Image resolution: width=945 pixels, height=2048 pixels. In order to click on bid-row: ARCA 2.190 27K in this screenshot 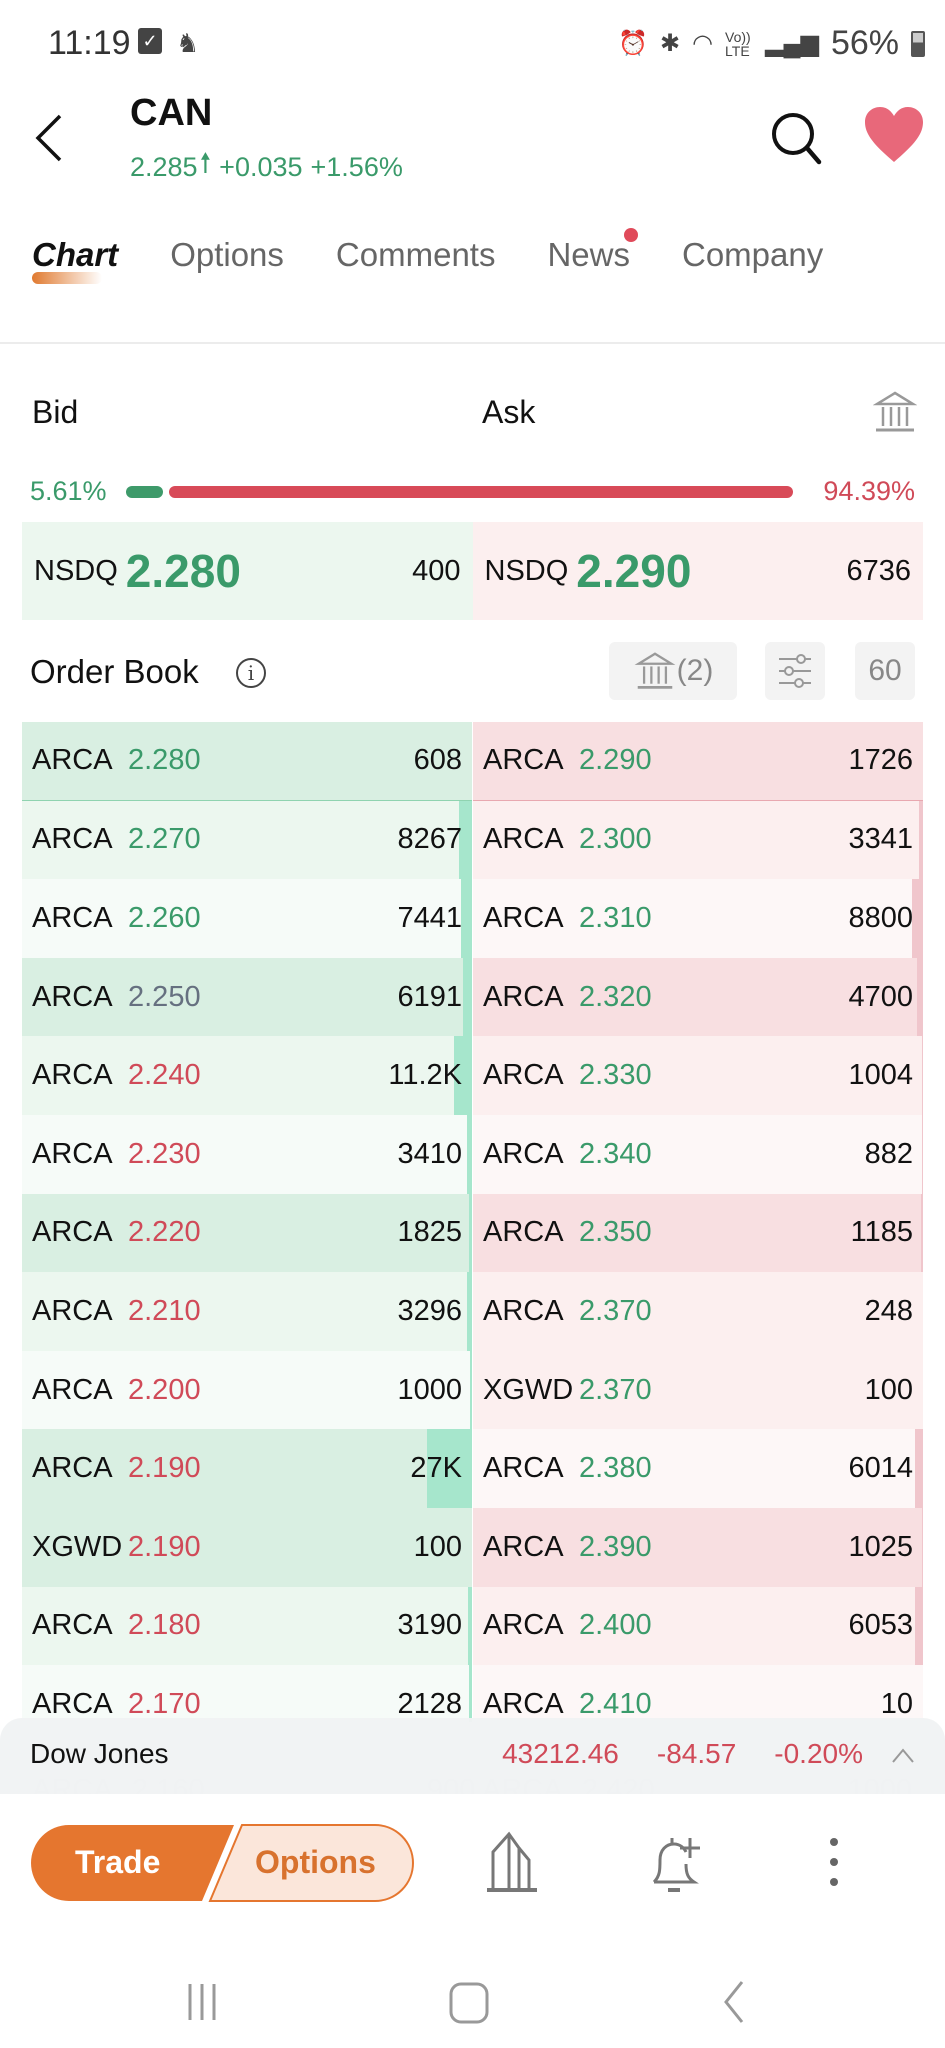, I will do `click(247, 1468)`.